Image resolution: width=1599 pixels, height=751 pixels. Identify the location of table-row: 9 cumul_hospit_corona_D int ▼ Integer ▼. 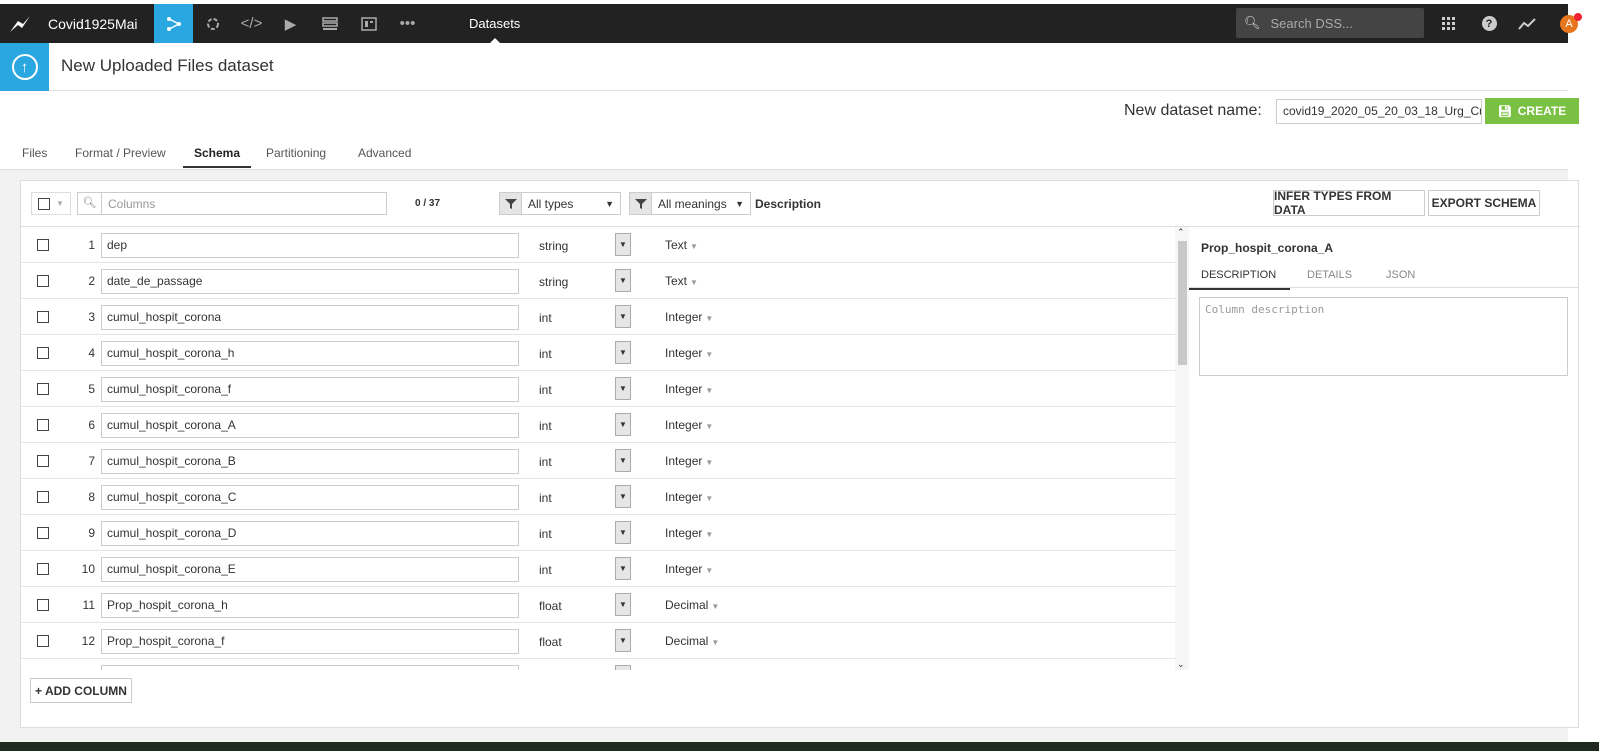
(600, 533).